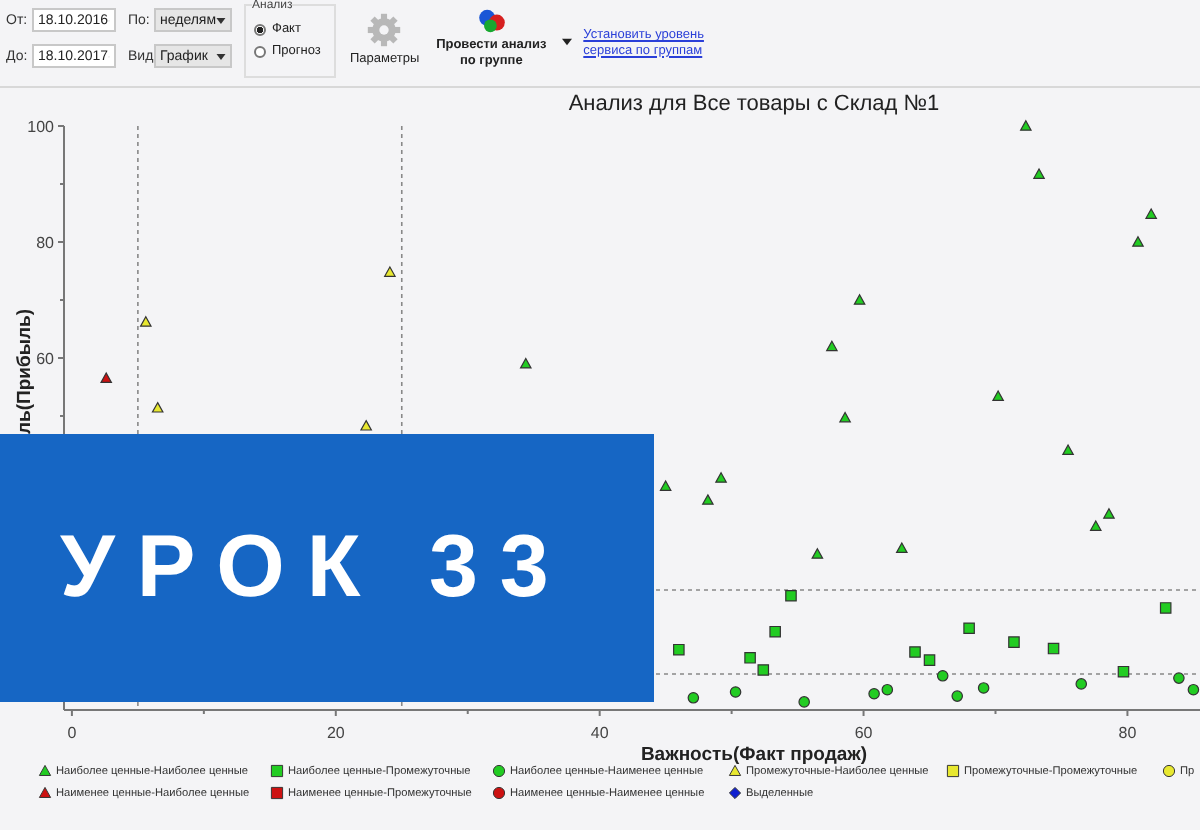 This screenshot has width=1200, height=830. Describe the element at coordinates (72, 733) in the screenshot. I see `x-tick-label: 0` at that location.